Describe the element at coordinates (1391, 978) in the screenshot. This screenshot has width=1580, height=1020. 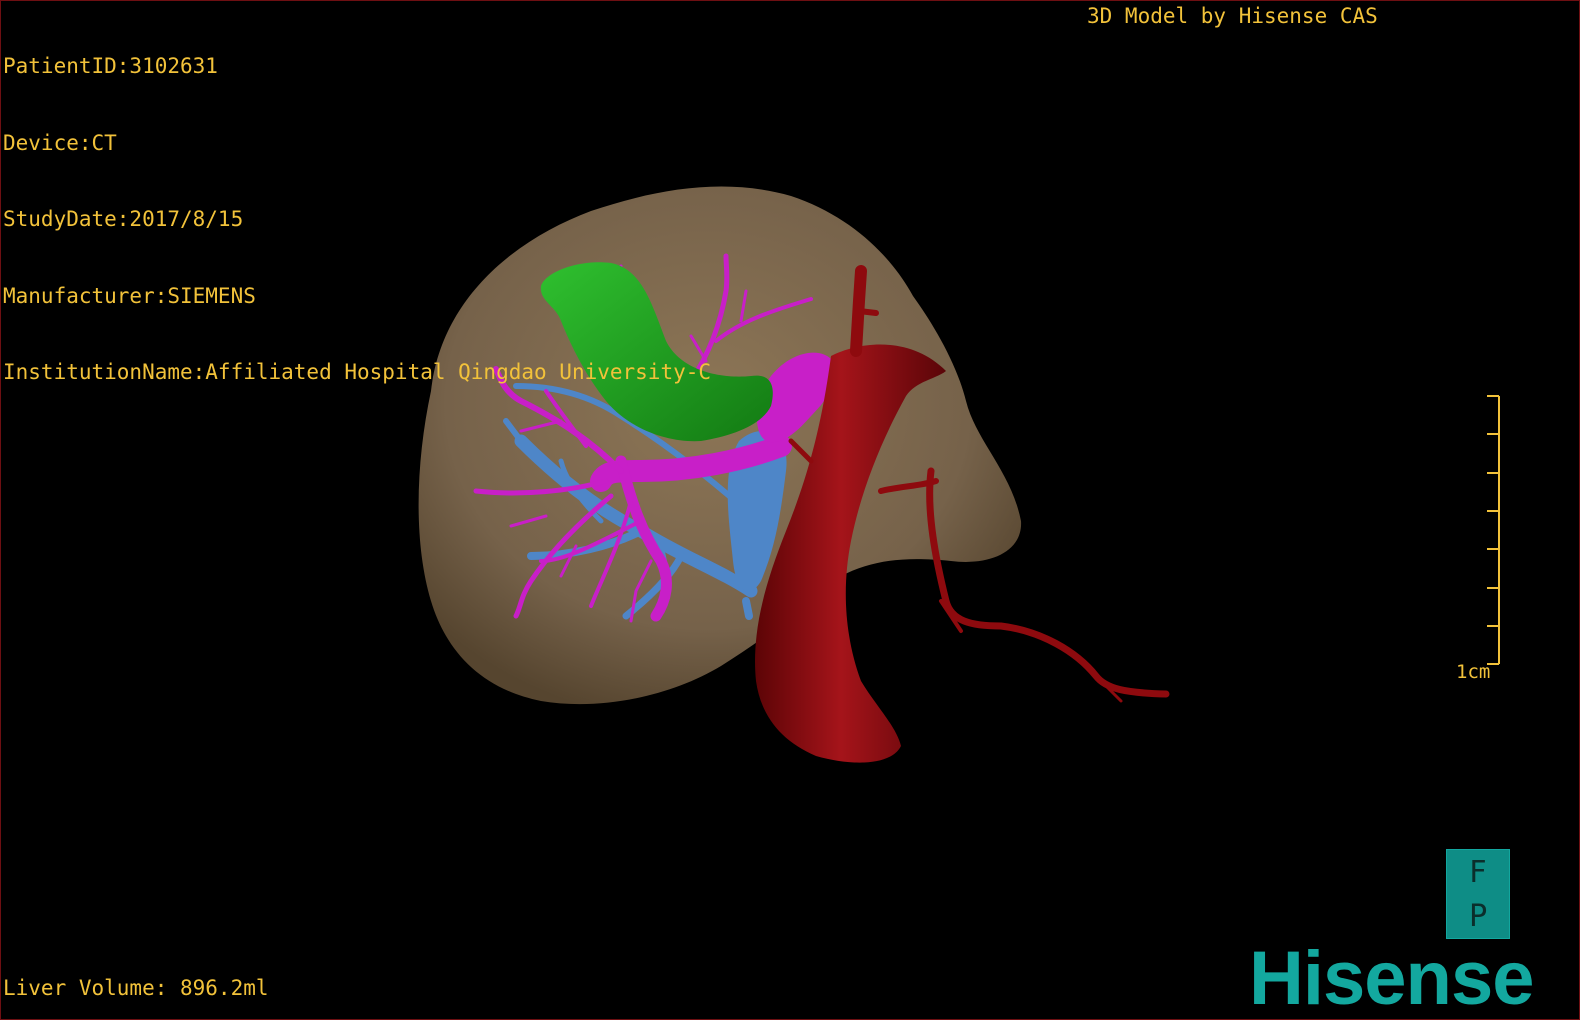
I see `hisense-logo: Hisense` at that location.